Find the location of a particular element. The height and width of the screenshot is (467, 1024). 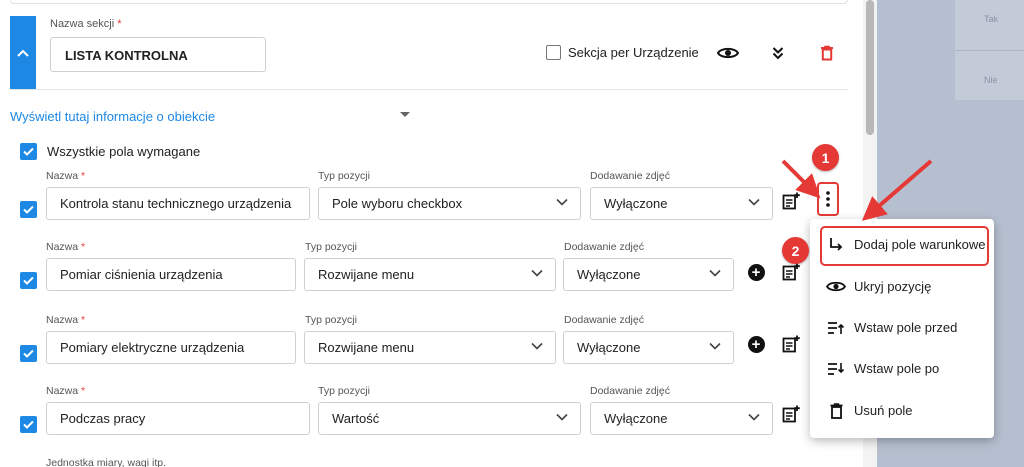

item-type-value: Rozwijane menu is located at coordinates (366, 347).